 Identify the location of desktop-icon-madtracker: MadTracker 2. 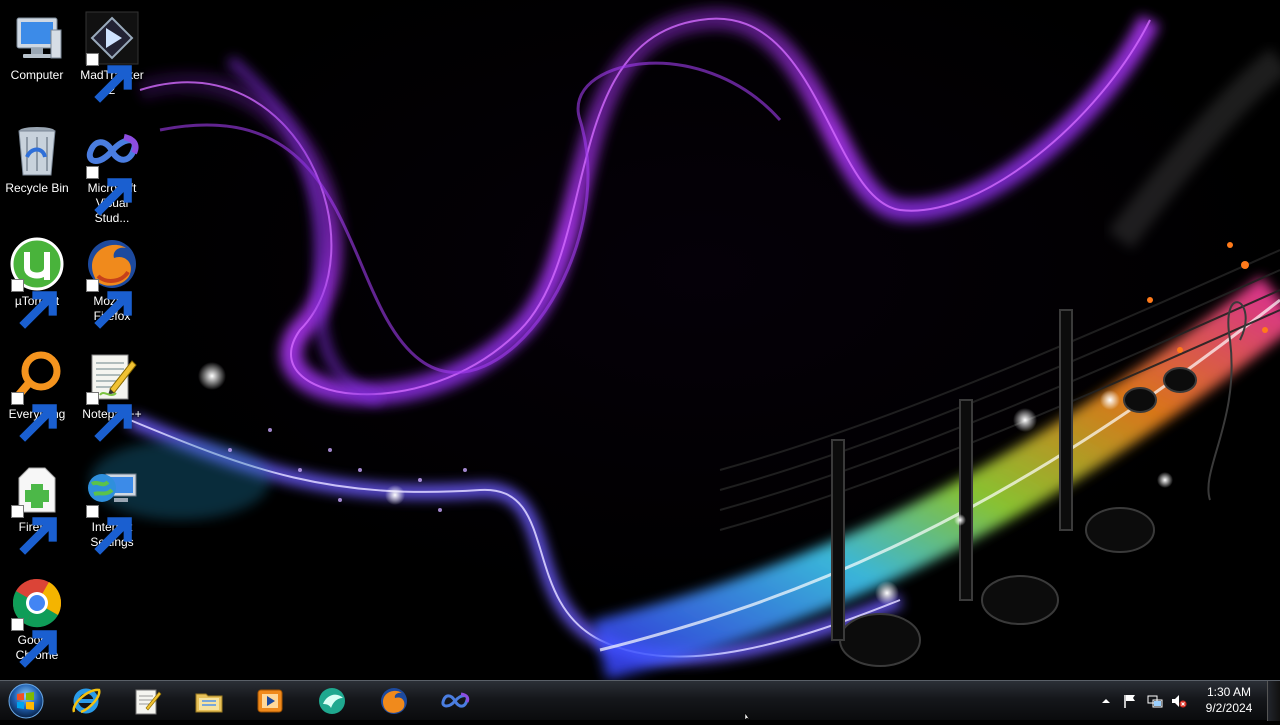
(112, 54).